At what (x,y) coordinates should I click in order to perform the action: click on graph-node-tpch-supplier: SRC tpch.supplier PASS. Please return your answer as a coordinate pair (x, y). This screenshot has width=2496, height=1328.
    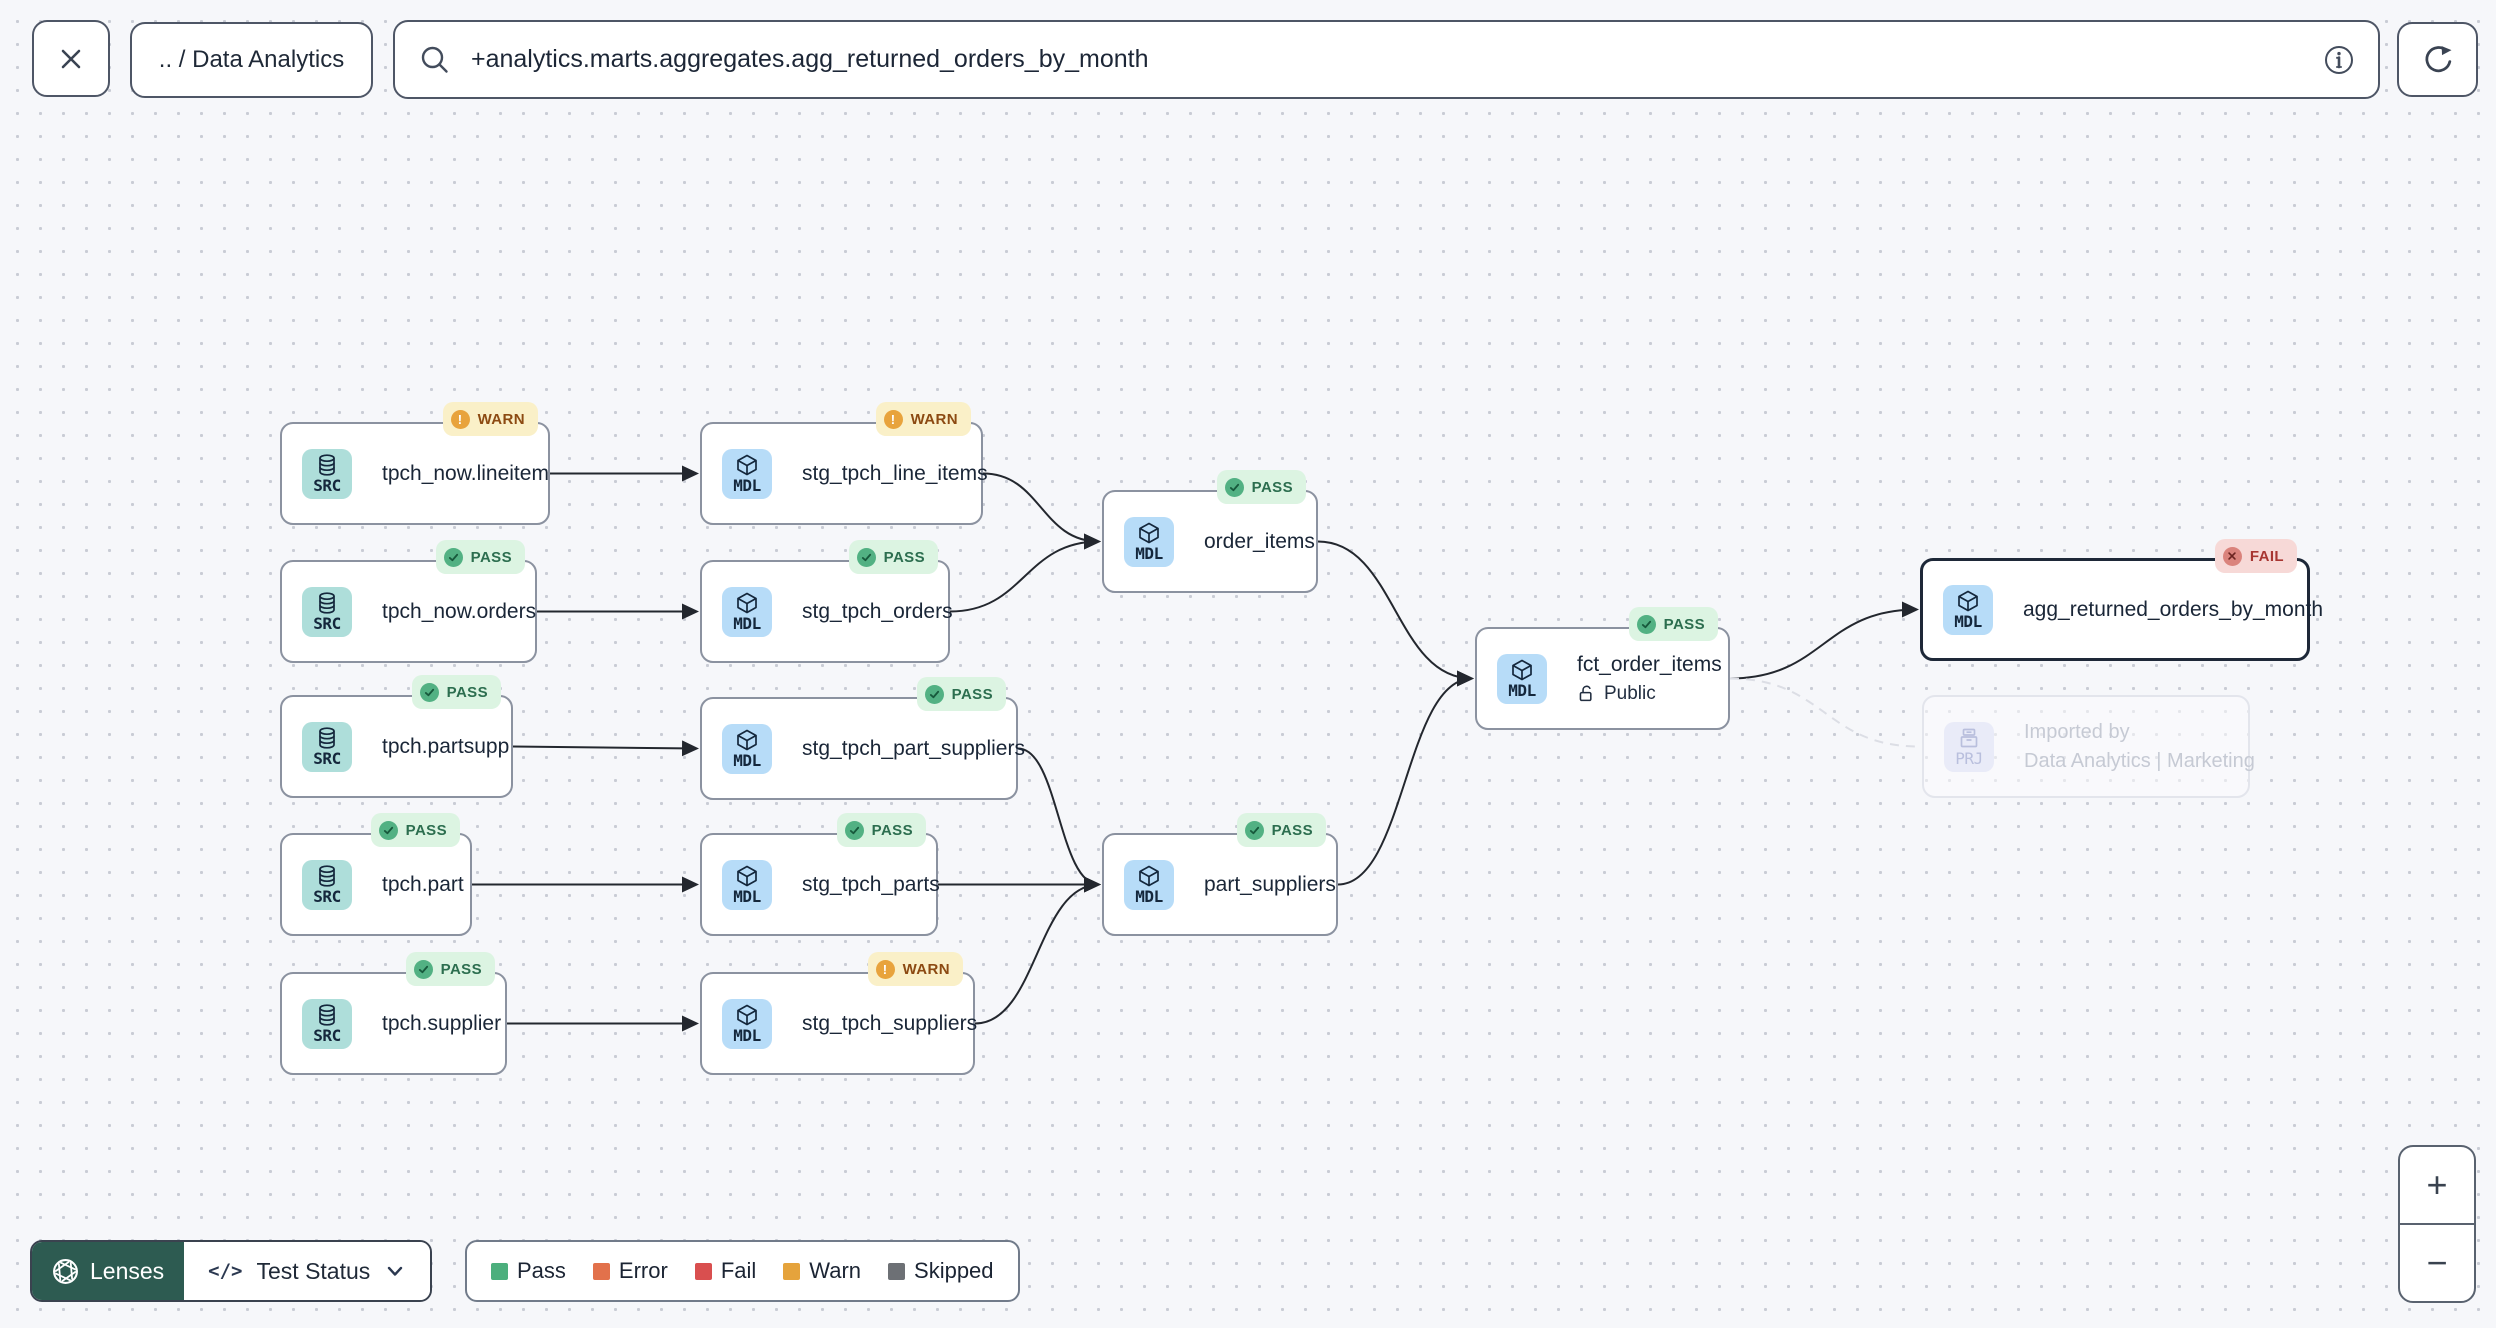
    Looking at the image, I should click on (393, 1013).